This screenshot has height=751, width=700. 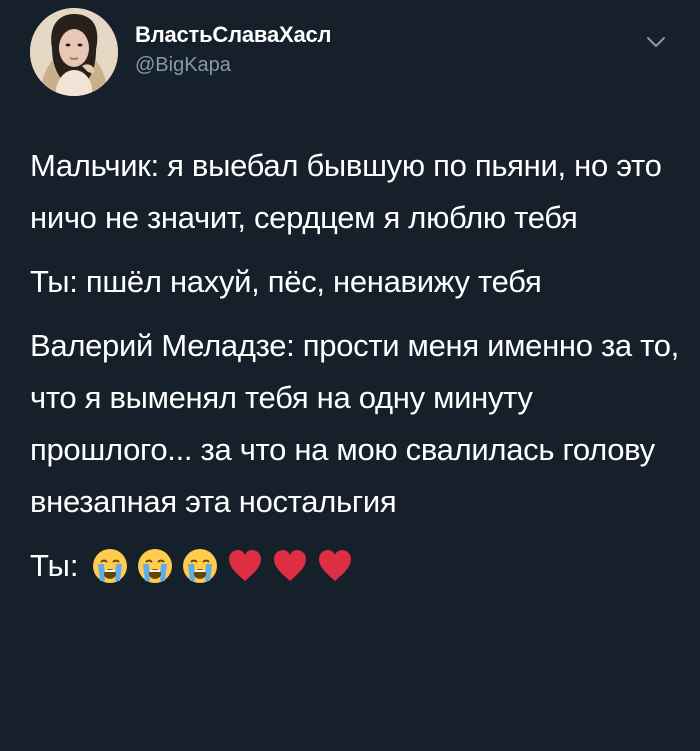 I want to click on author-names: ВластьСлаваХасл @BigKapa, so click(x=233, y=50).